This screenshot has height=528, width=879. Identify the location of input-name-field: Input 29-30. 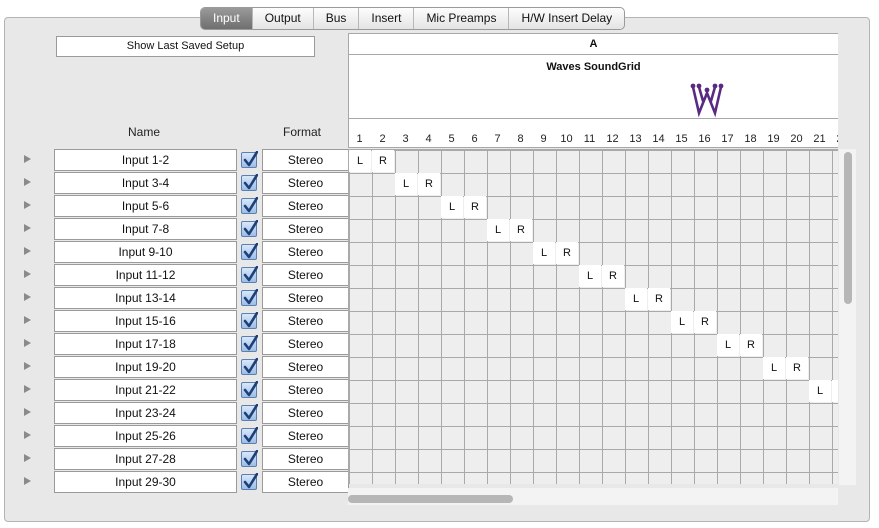
(145, 482).